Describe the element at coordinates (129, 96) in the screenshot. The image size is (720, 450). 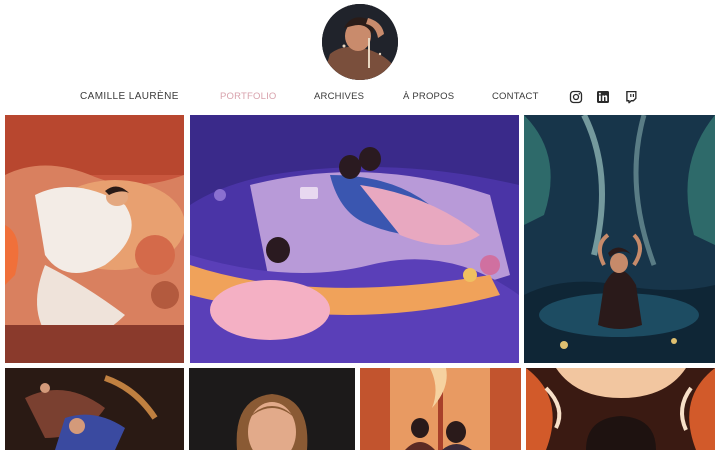
I see `site-title-link: CAMILLE LAURÈNE` at that location.